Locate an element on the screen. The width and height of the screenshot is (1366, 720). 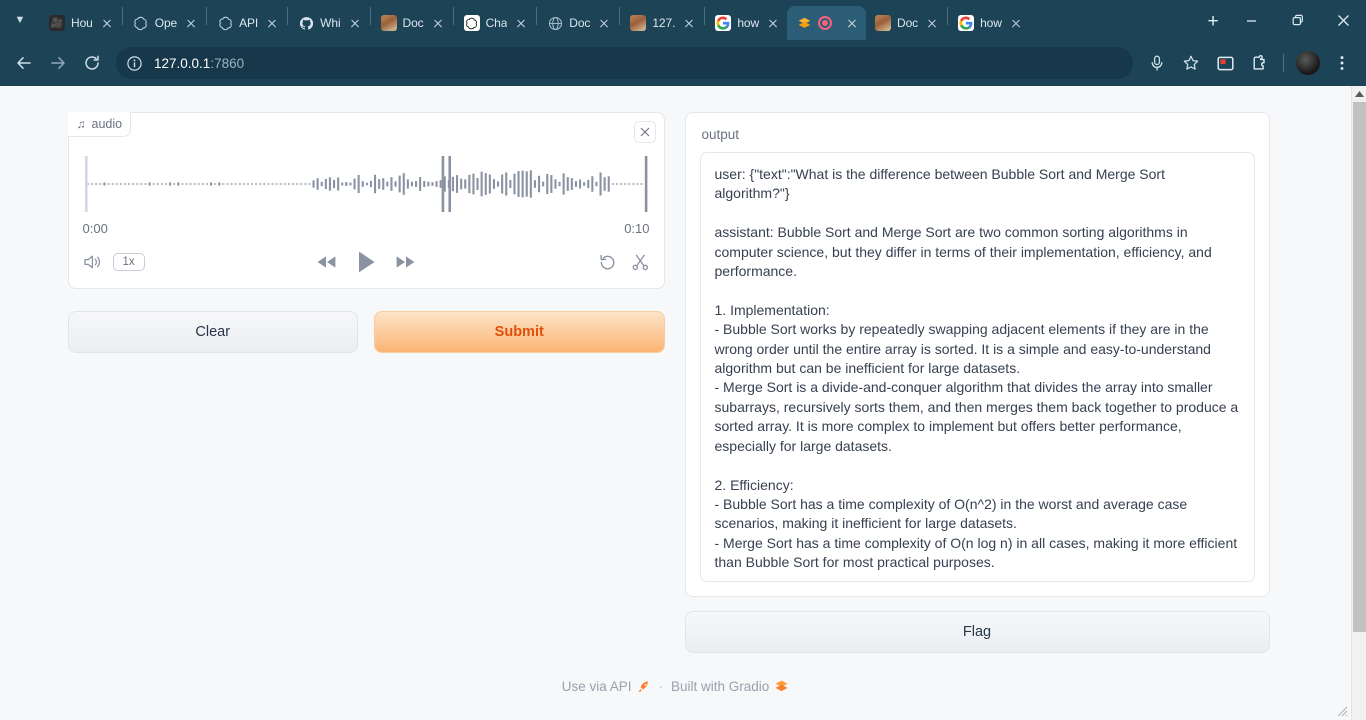
side-panel-button is located at coordinates (1225, 63).